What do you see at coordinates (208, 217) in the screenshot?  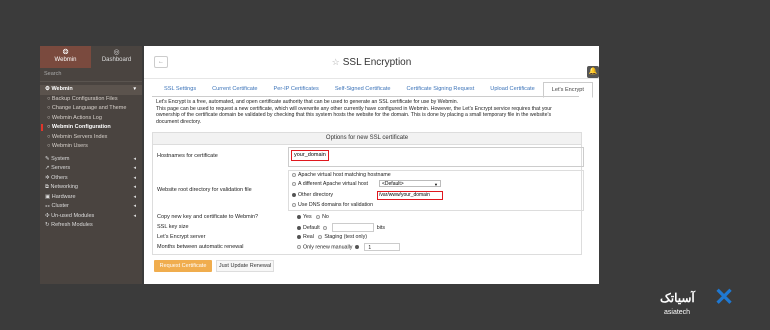 I see `copy-label: Copy new key and certificate to Webmin?` at bounding box center [208, 217].